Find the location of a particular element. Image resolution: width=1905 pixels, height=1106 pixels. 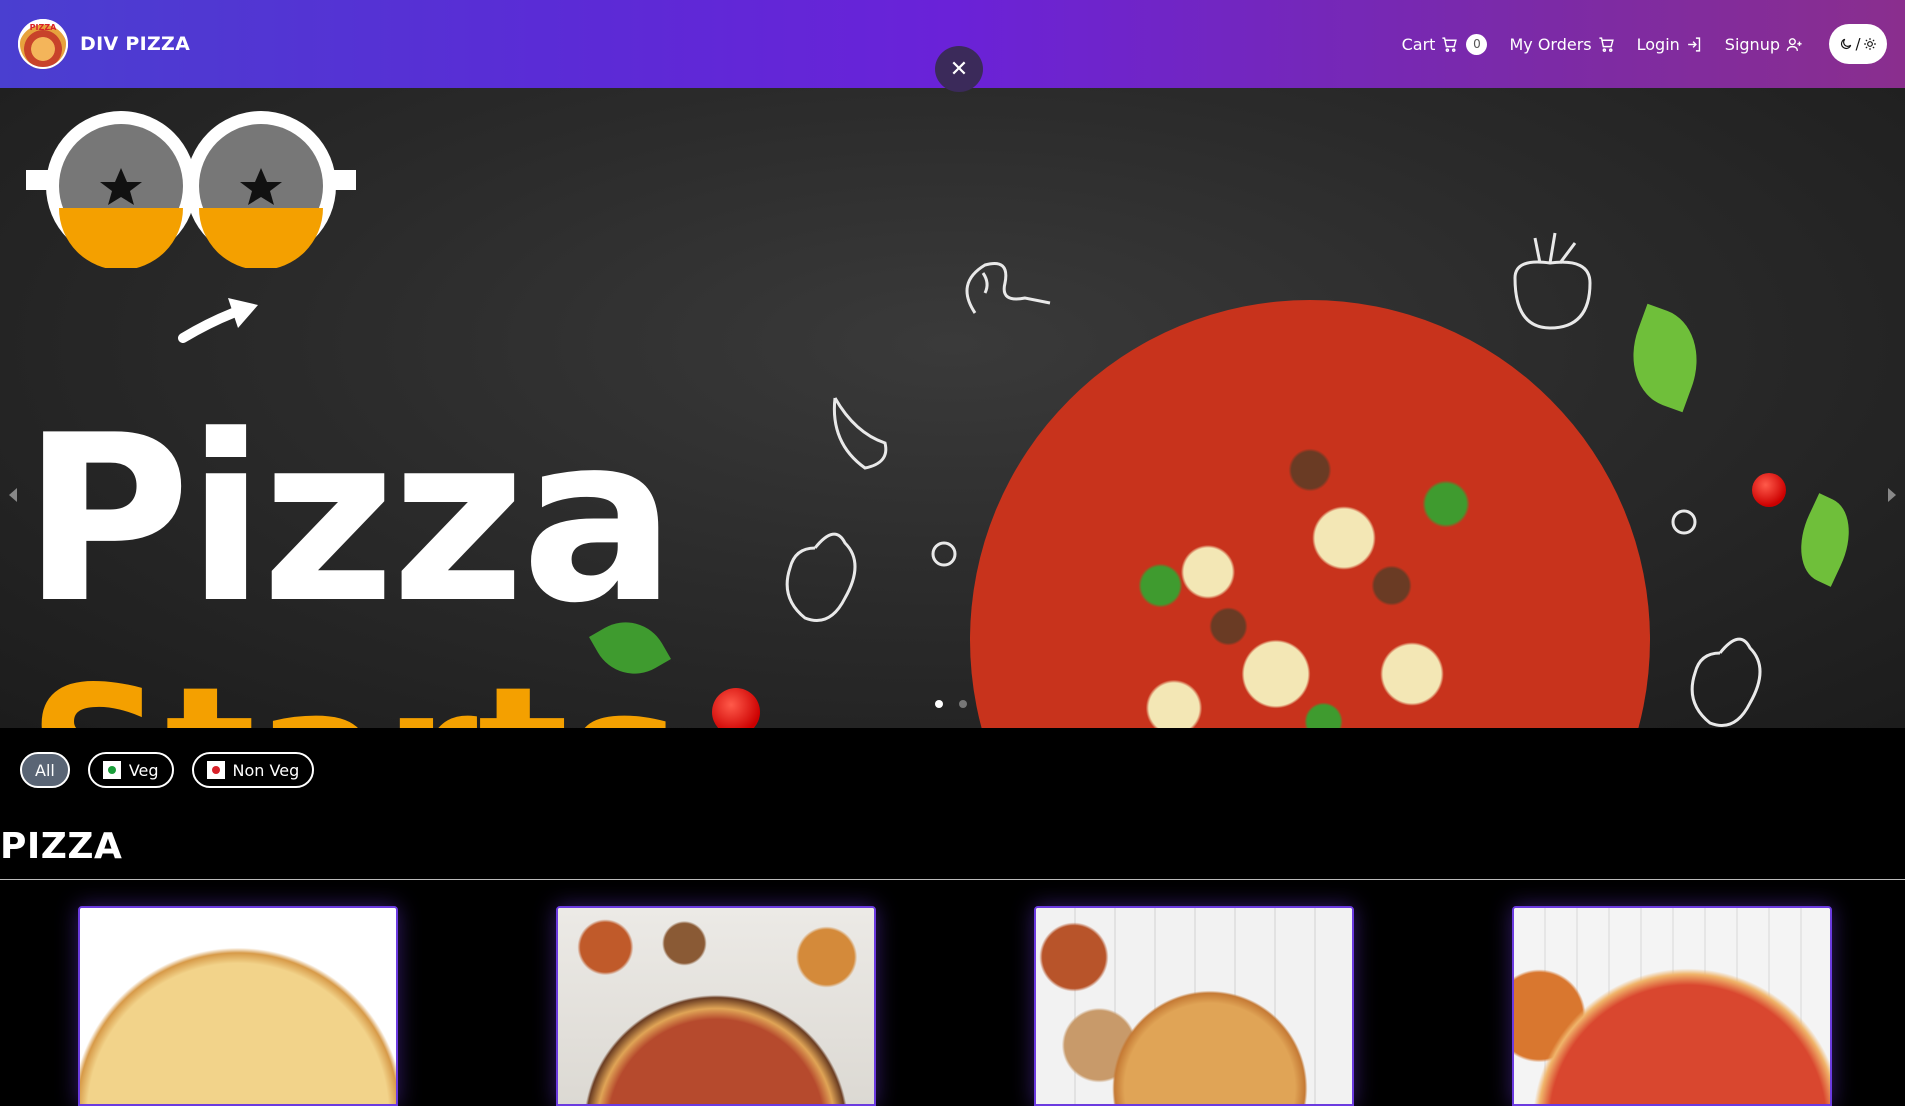

cart-link: Cart 0 is located at coordinates (1444, 44).